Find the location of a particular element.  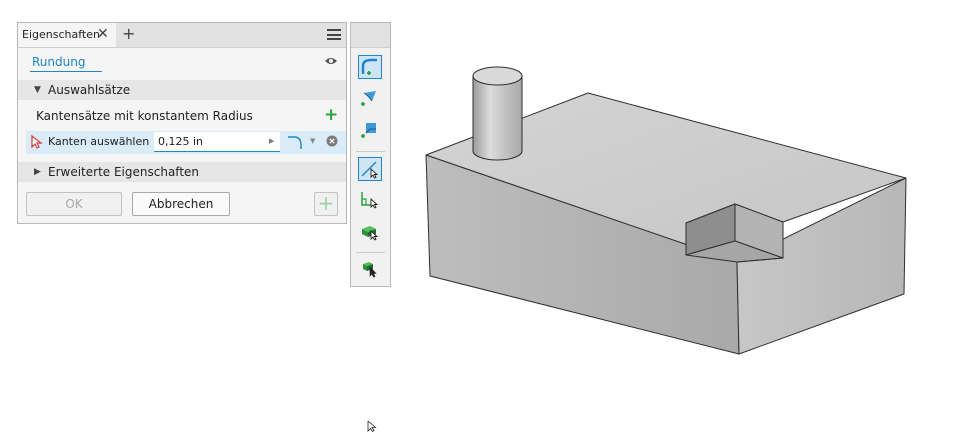

select-feature-icon is located at coordinates (370, 233).